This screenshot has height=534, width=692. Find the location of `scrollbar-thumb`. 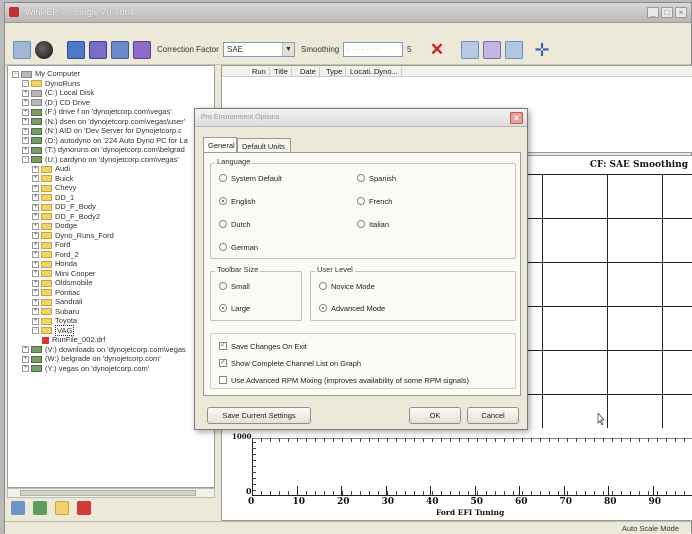

scrollbar-thumb is located at coordinates (108, 493).